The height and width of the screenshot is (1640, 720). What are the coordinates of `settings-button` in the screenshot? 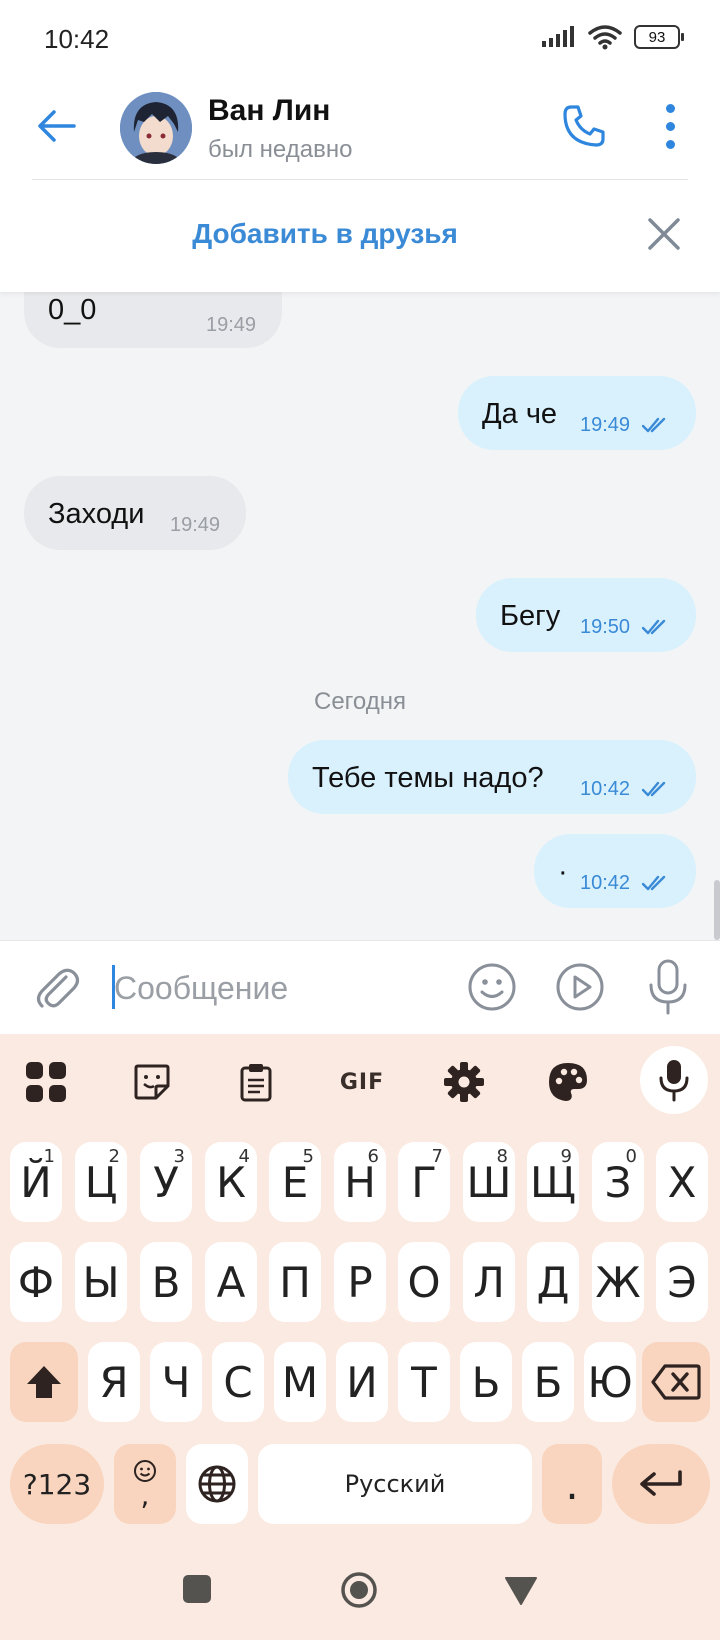 It's located at (464, 1082).